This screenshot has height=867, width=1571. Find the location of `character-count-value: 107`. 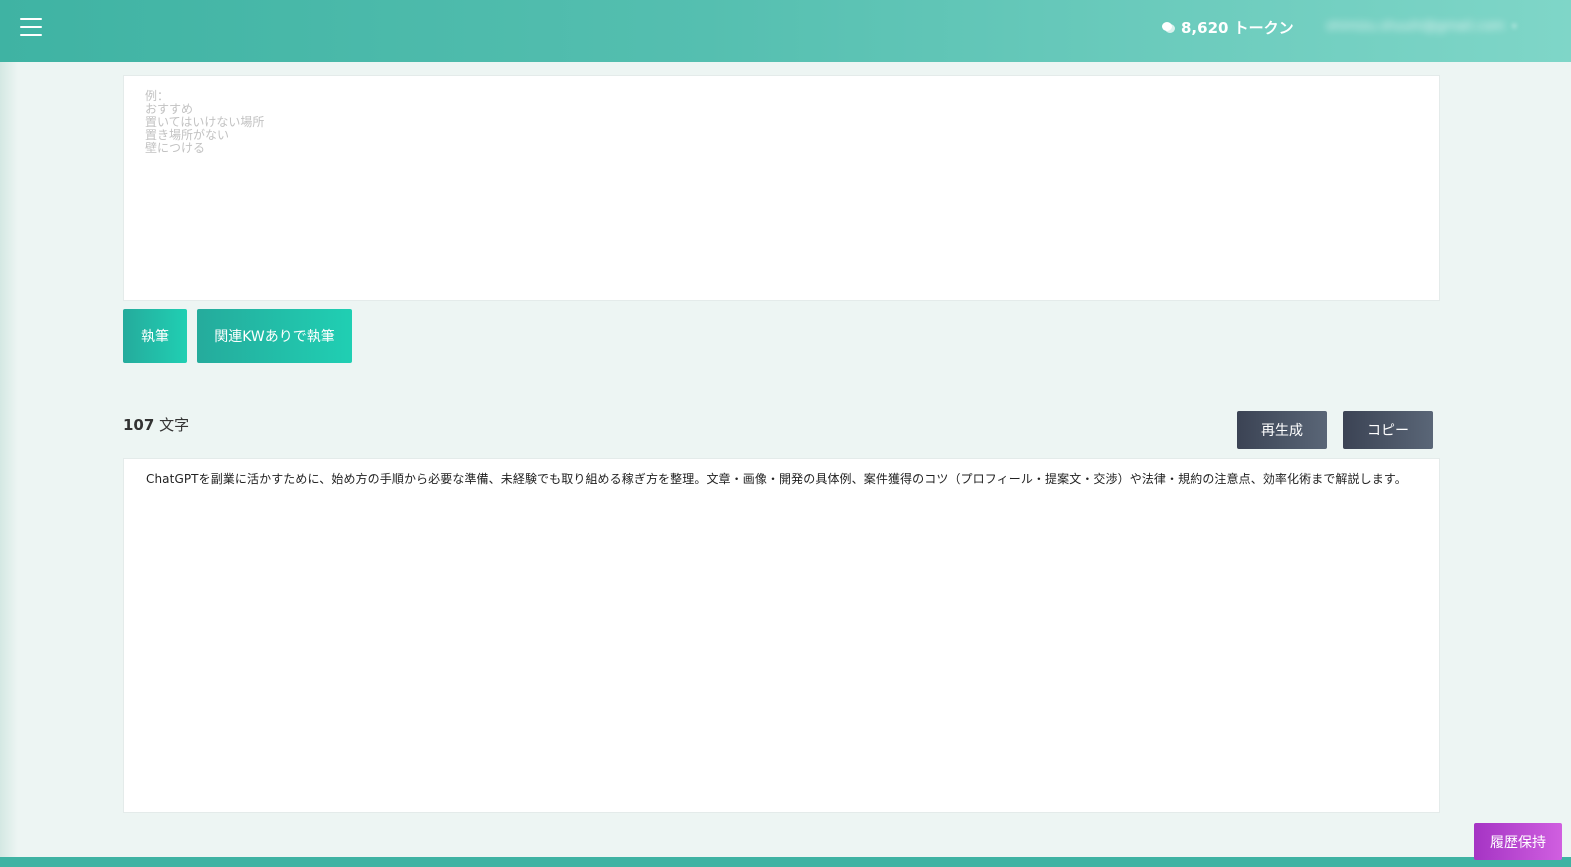

character-count-value: 107 is located at coordinates (139, 425).